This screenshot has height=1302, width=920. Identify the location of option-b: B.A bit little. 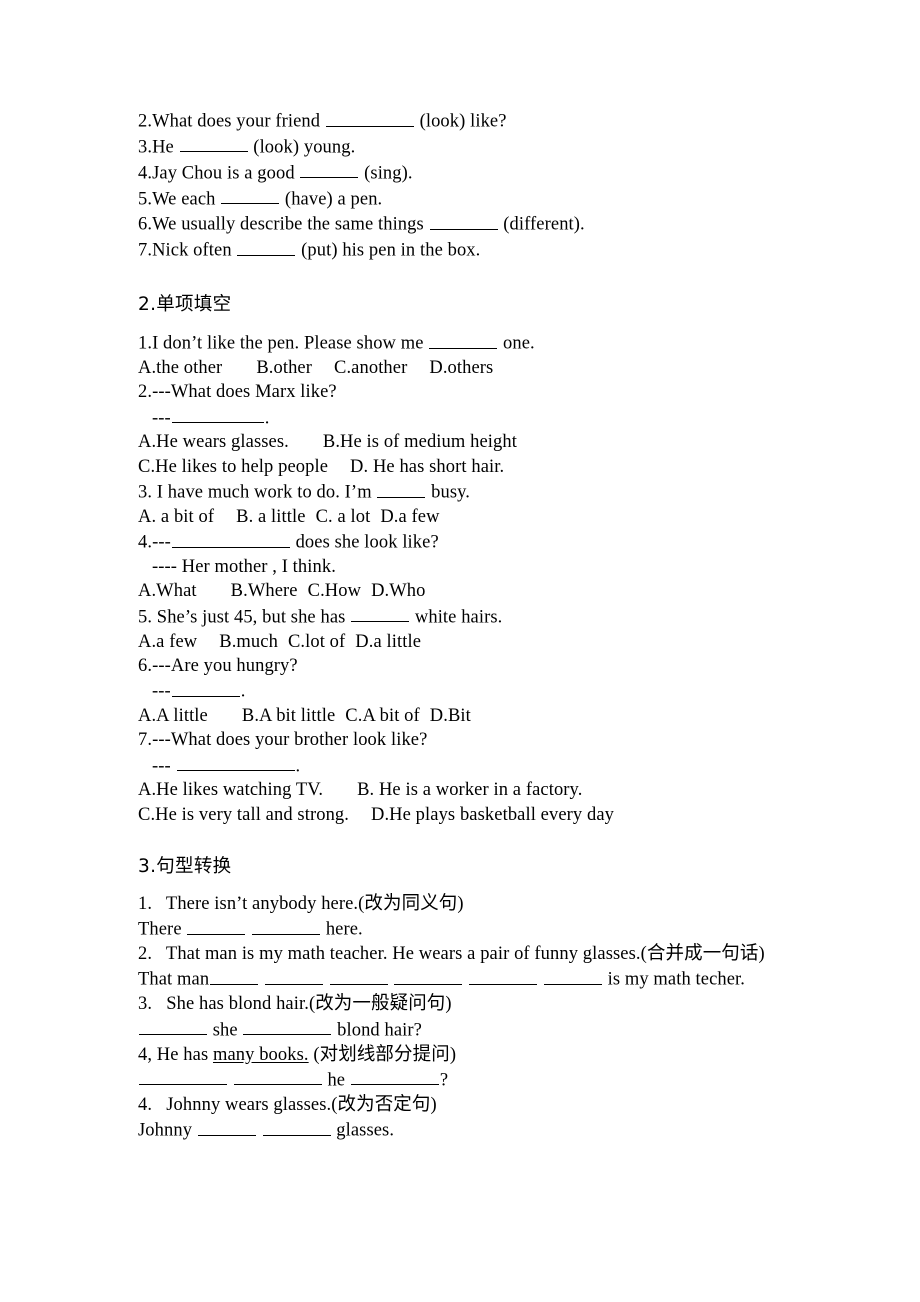
(288, 716).